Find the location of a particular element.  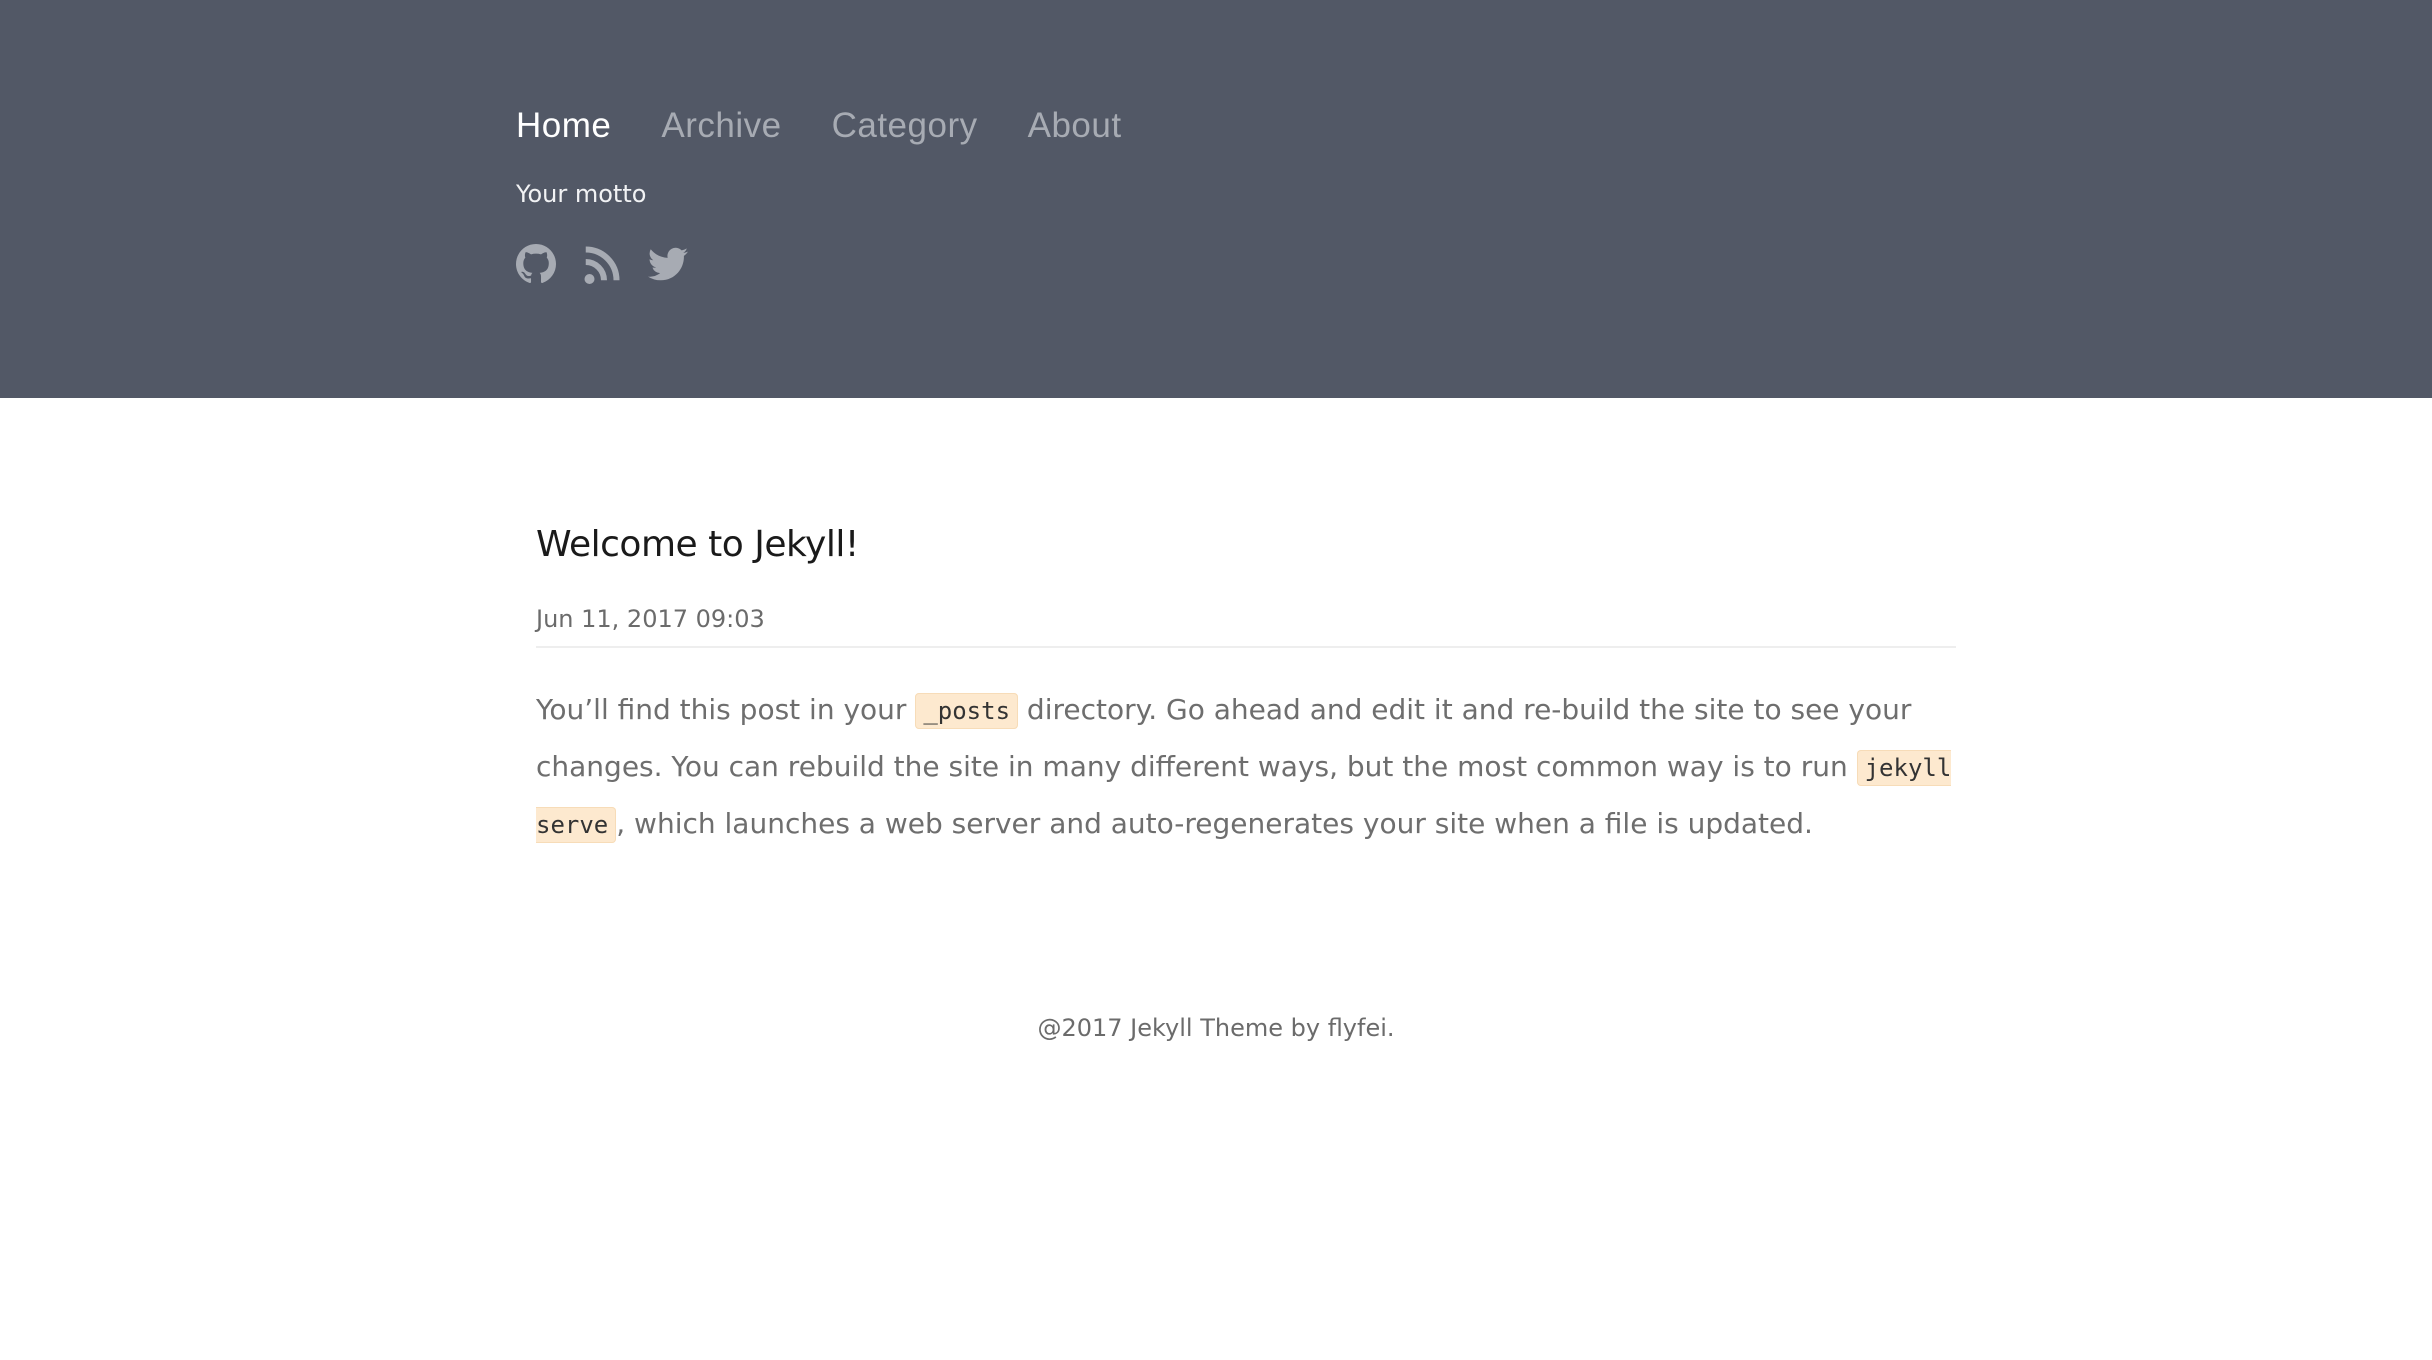

footer-copyright: @2017 Jekyll Theme by flyfei. is located at coordinates (1216, 1028).